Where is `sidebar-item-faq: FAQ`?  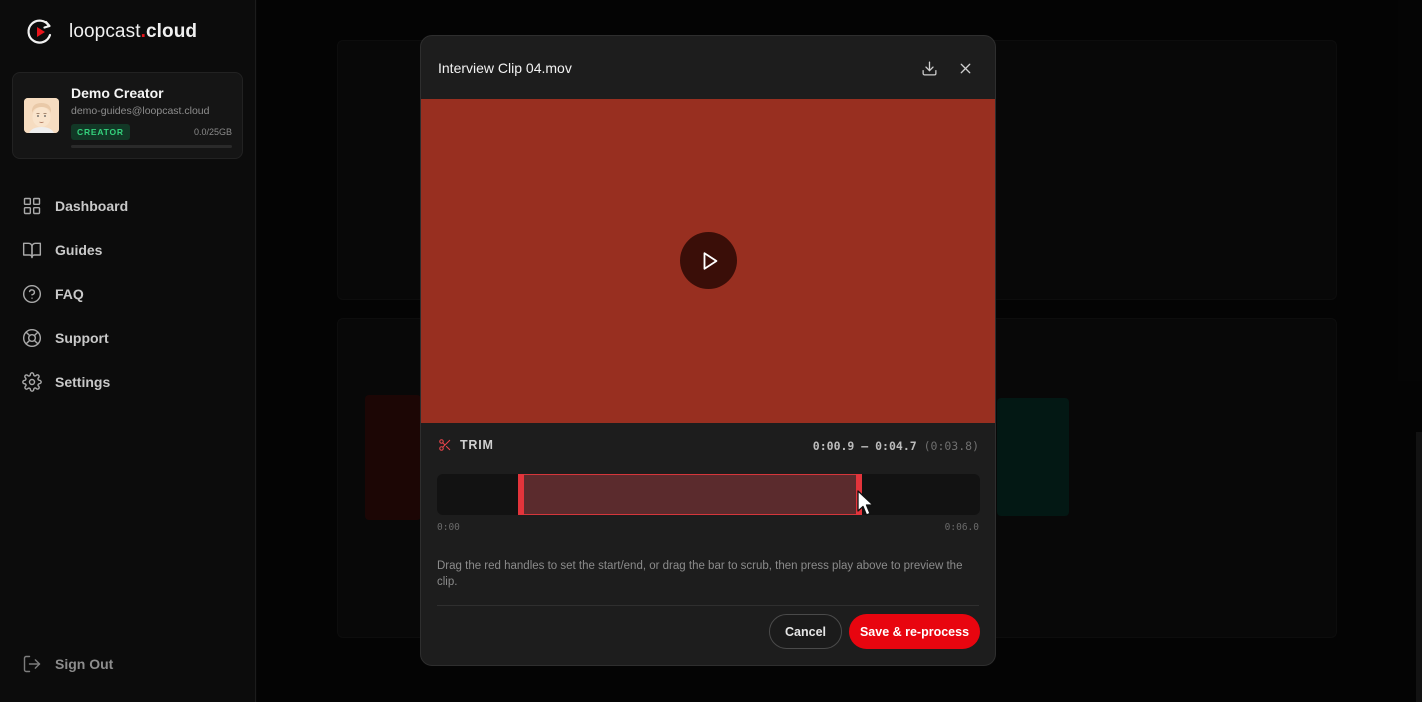 sidebar-item-faq: FAQ is located at coordinates (128, 294).